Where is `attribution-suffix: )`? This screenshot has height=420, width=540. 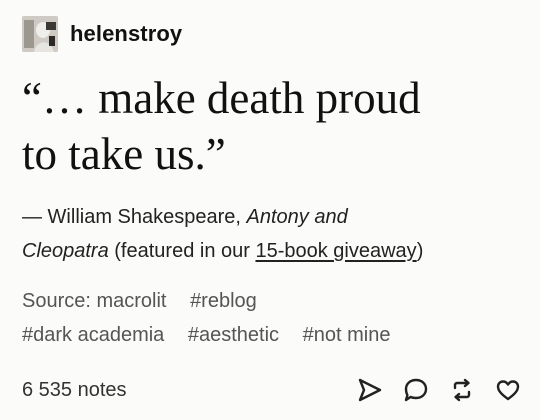
attribution-suffix: ) is located at coordinates (420, 251).